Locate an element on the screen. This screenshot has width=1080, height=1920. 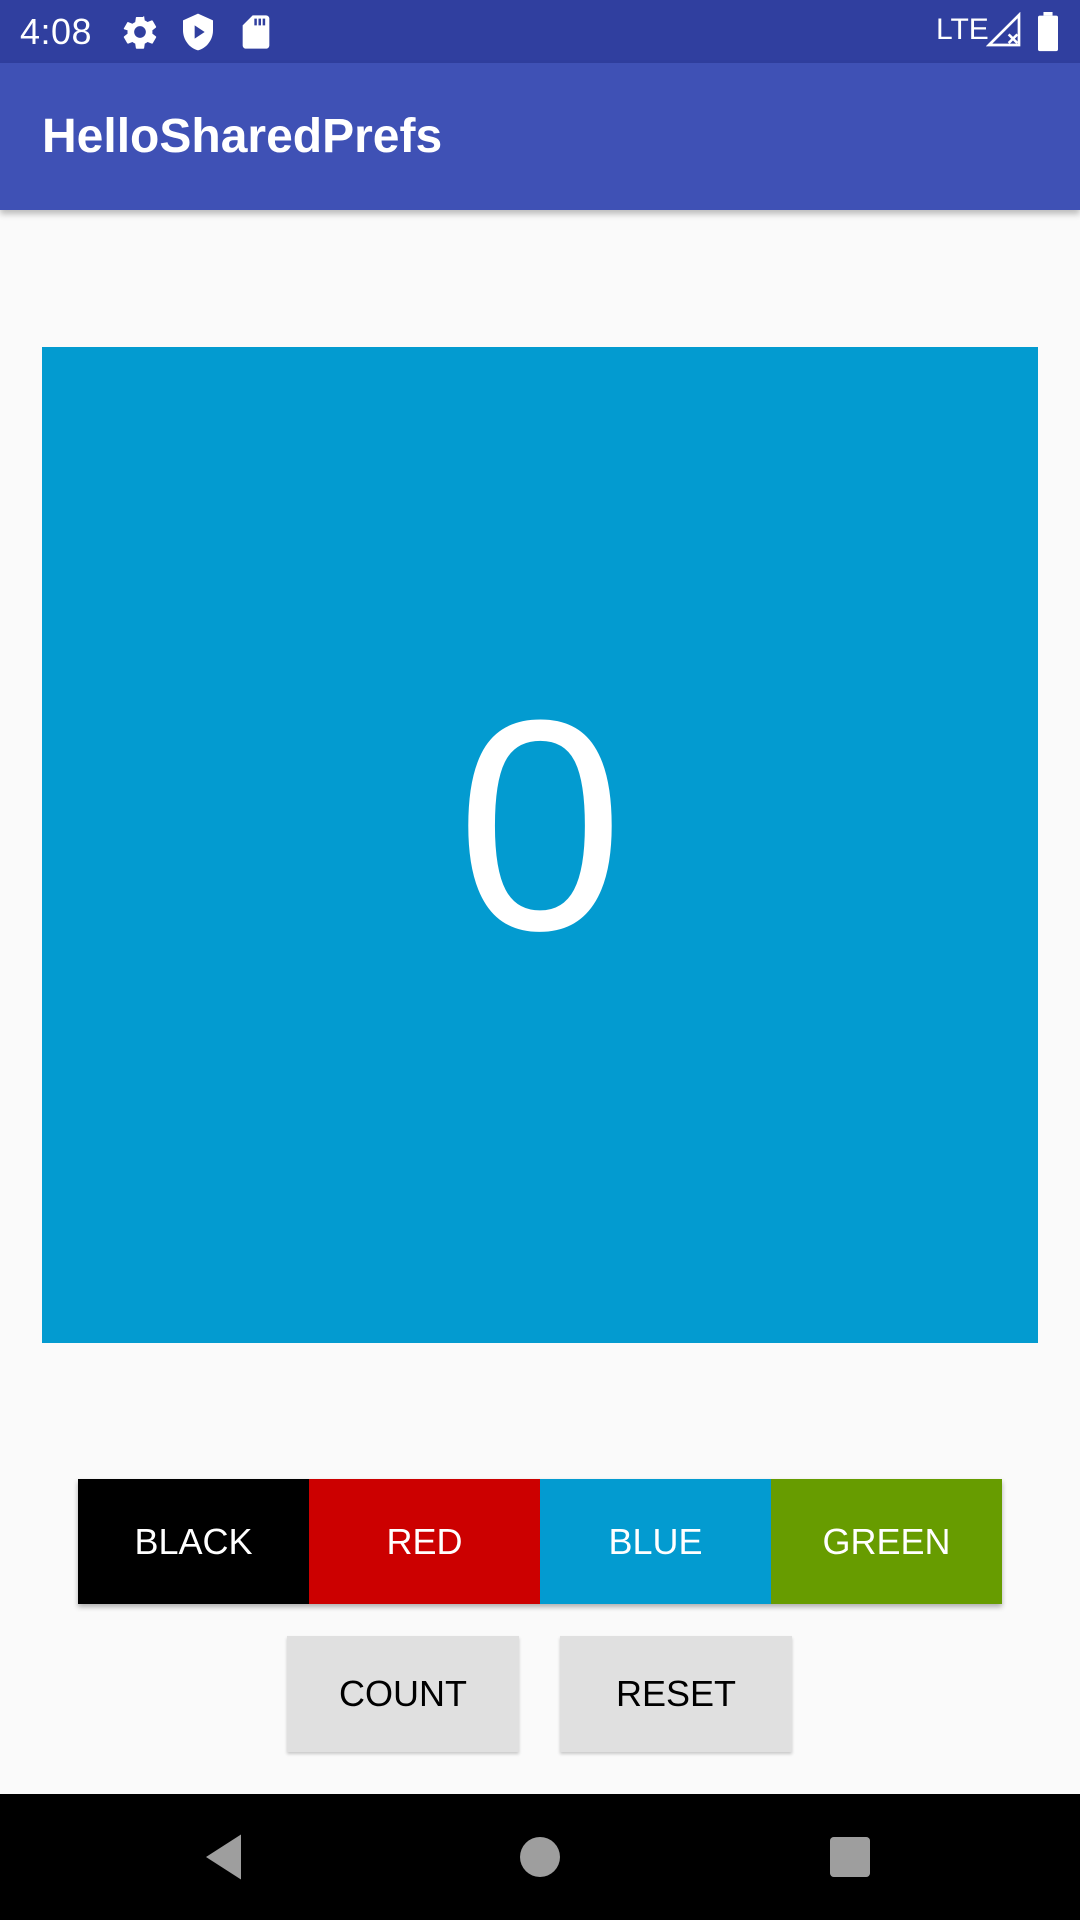
status-time: 4:08 is located at coordinates (56, 31).